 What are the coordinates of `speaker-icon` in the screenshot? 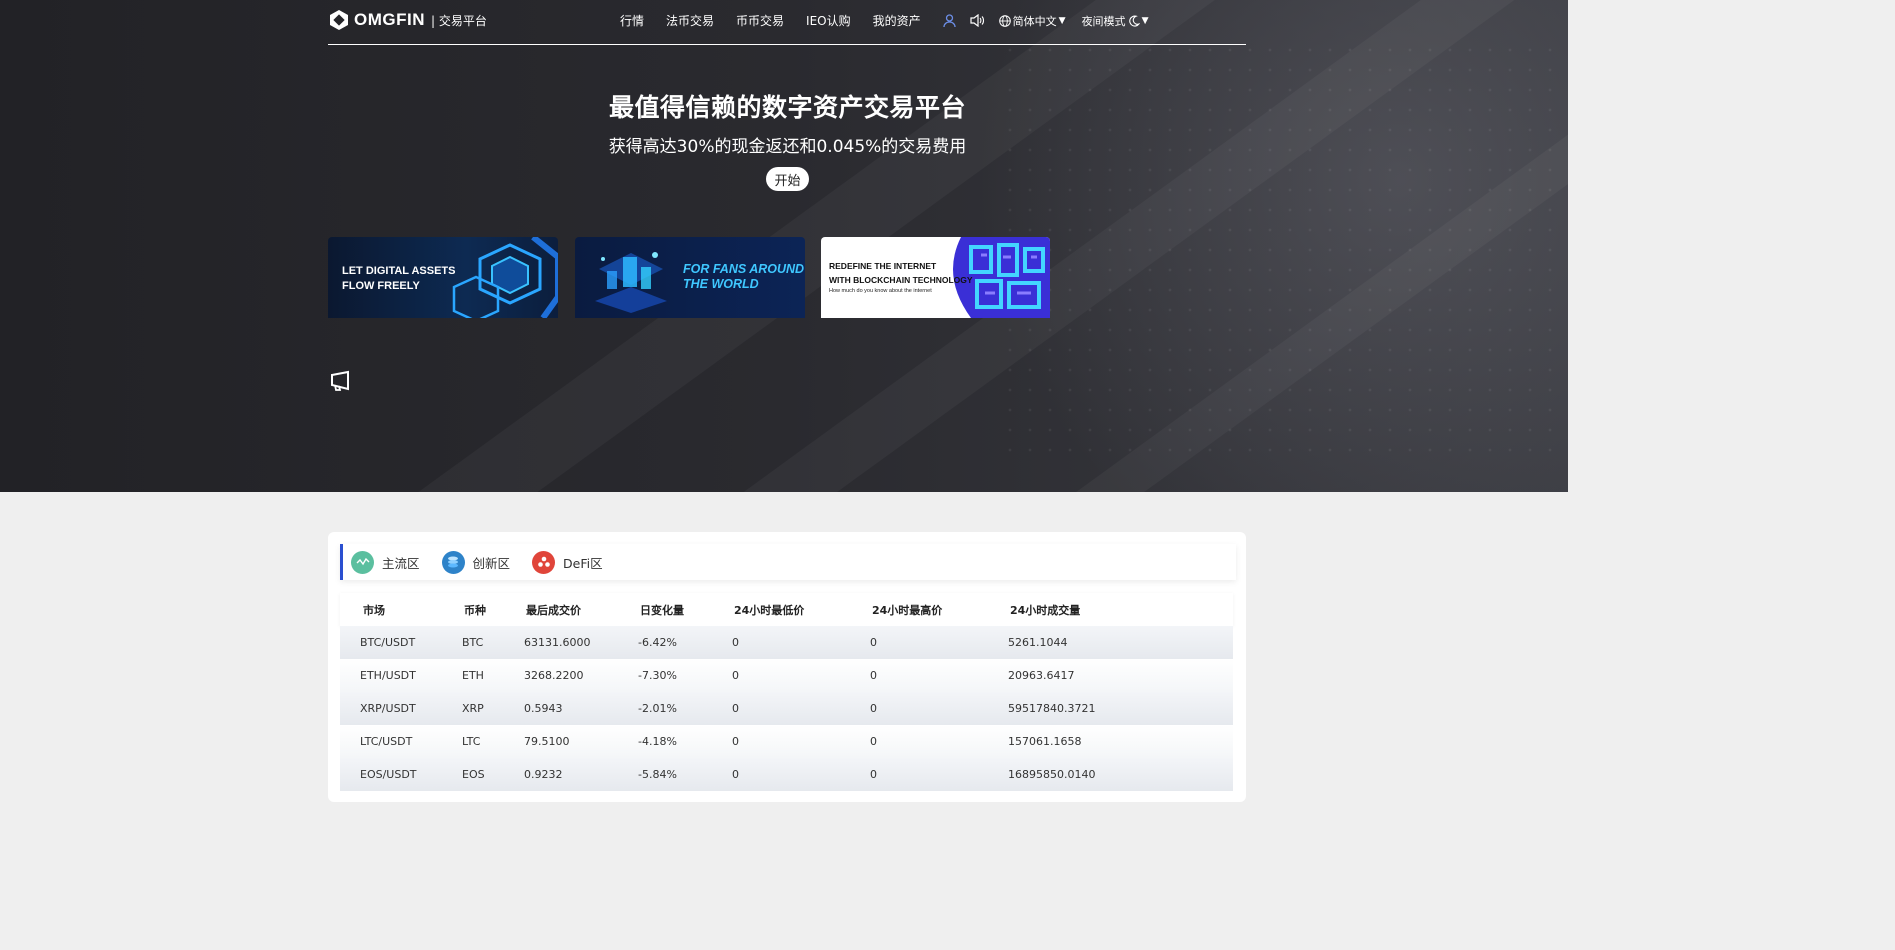 It's located at (977, 20).